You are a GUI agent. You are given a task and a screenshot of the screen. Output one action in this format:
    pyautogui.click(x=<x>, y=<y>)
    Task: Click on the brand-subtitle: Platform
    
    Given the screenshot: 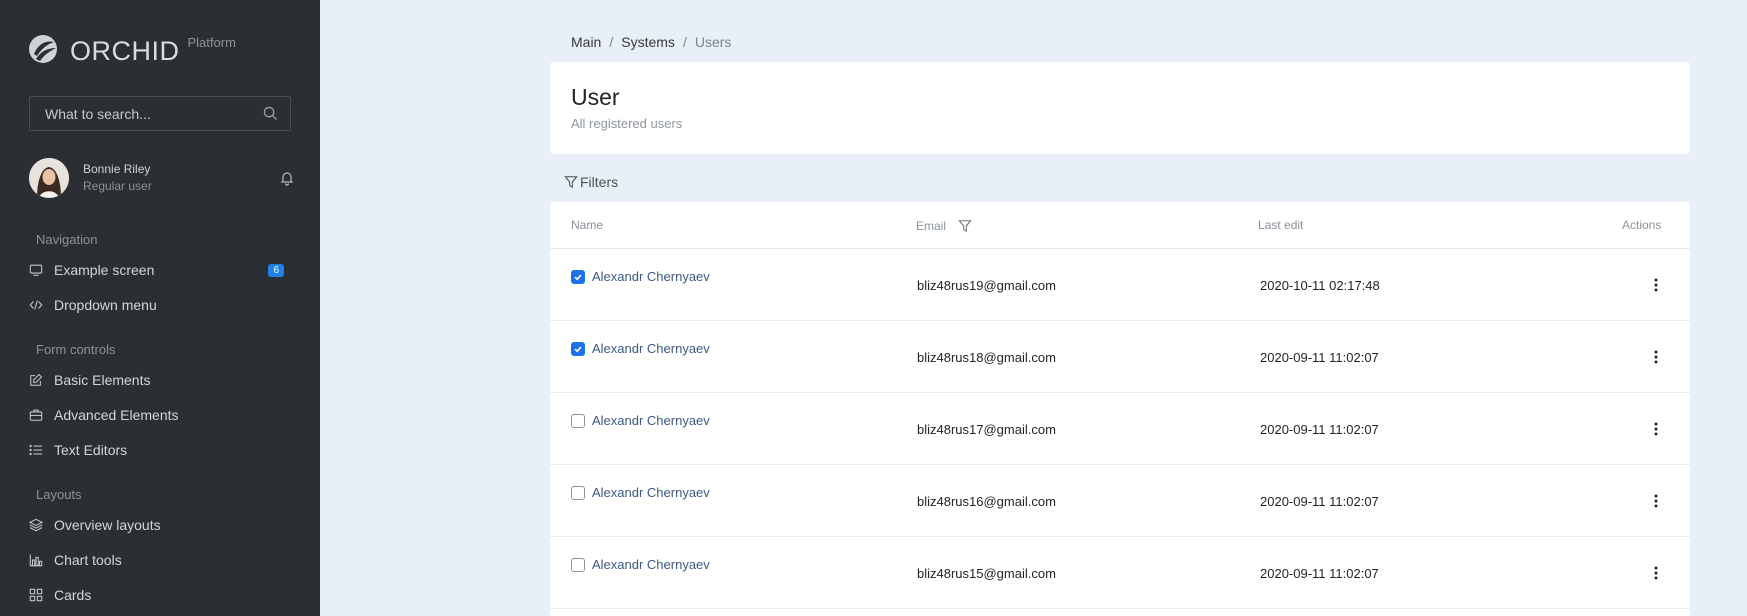 What is the action you would take?
    pyautogui.click(x=211, y=42)
    